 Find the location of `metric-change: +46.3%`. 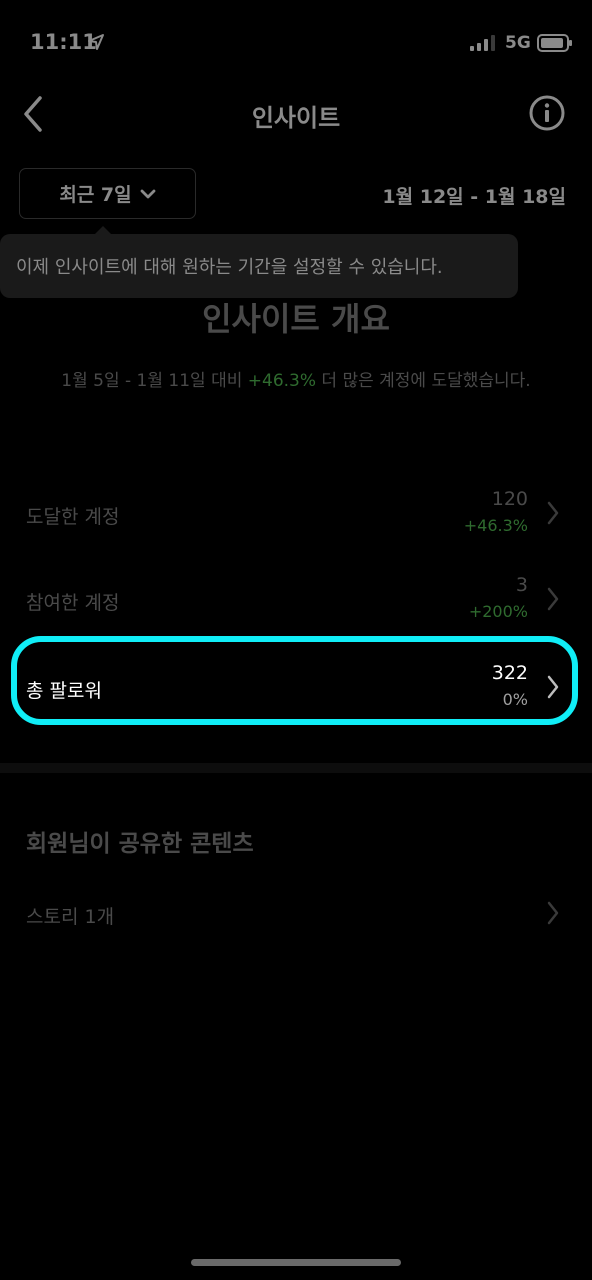

metric-change: +46.3% is located at coordinates (495, 525).